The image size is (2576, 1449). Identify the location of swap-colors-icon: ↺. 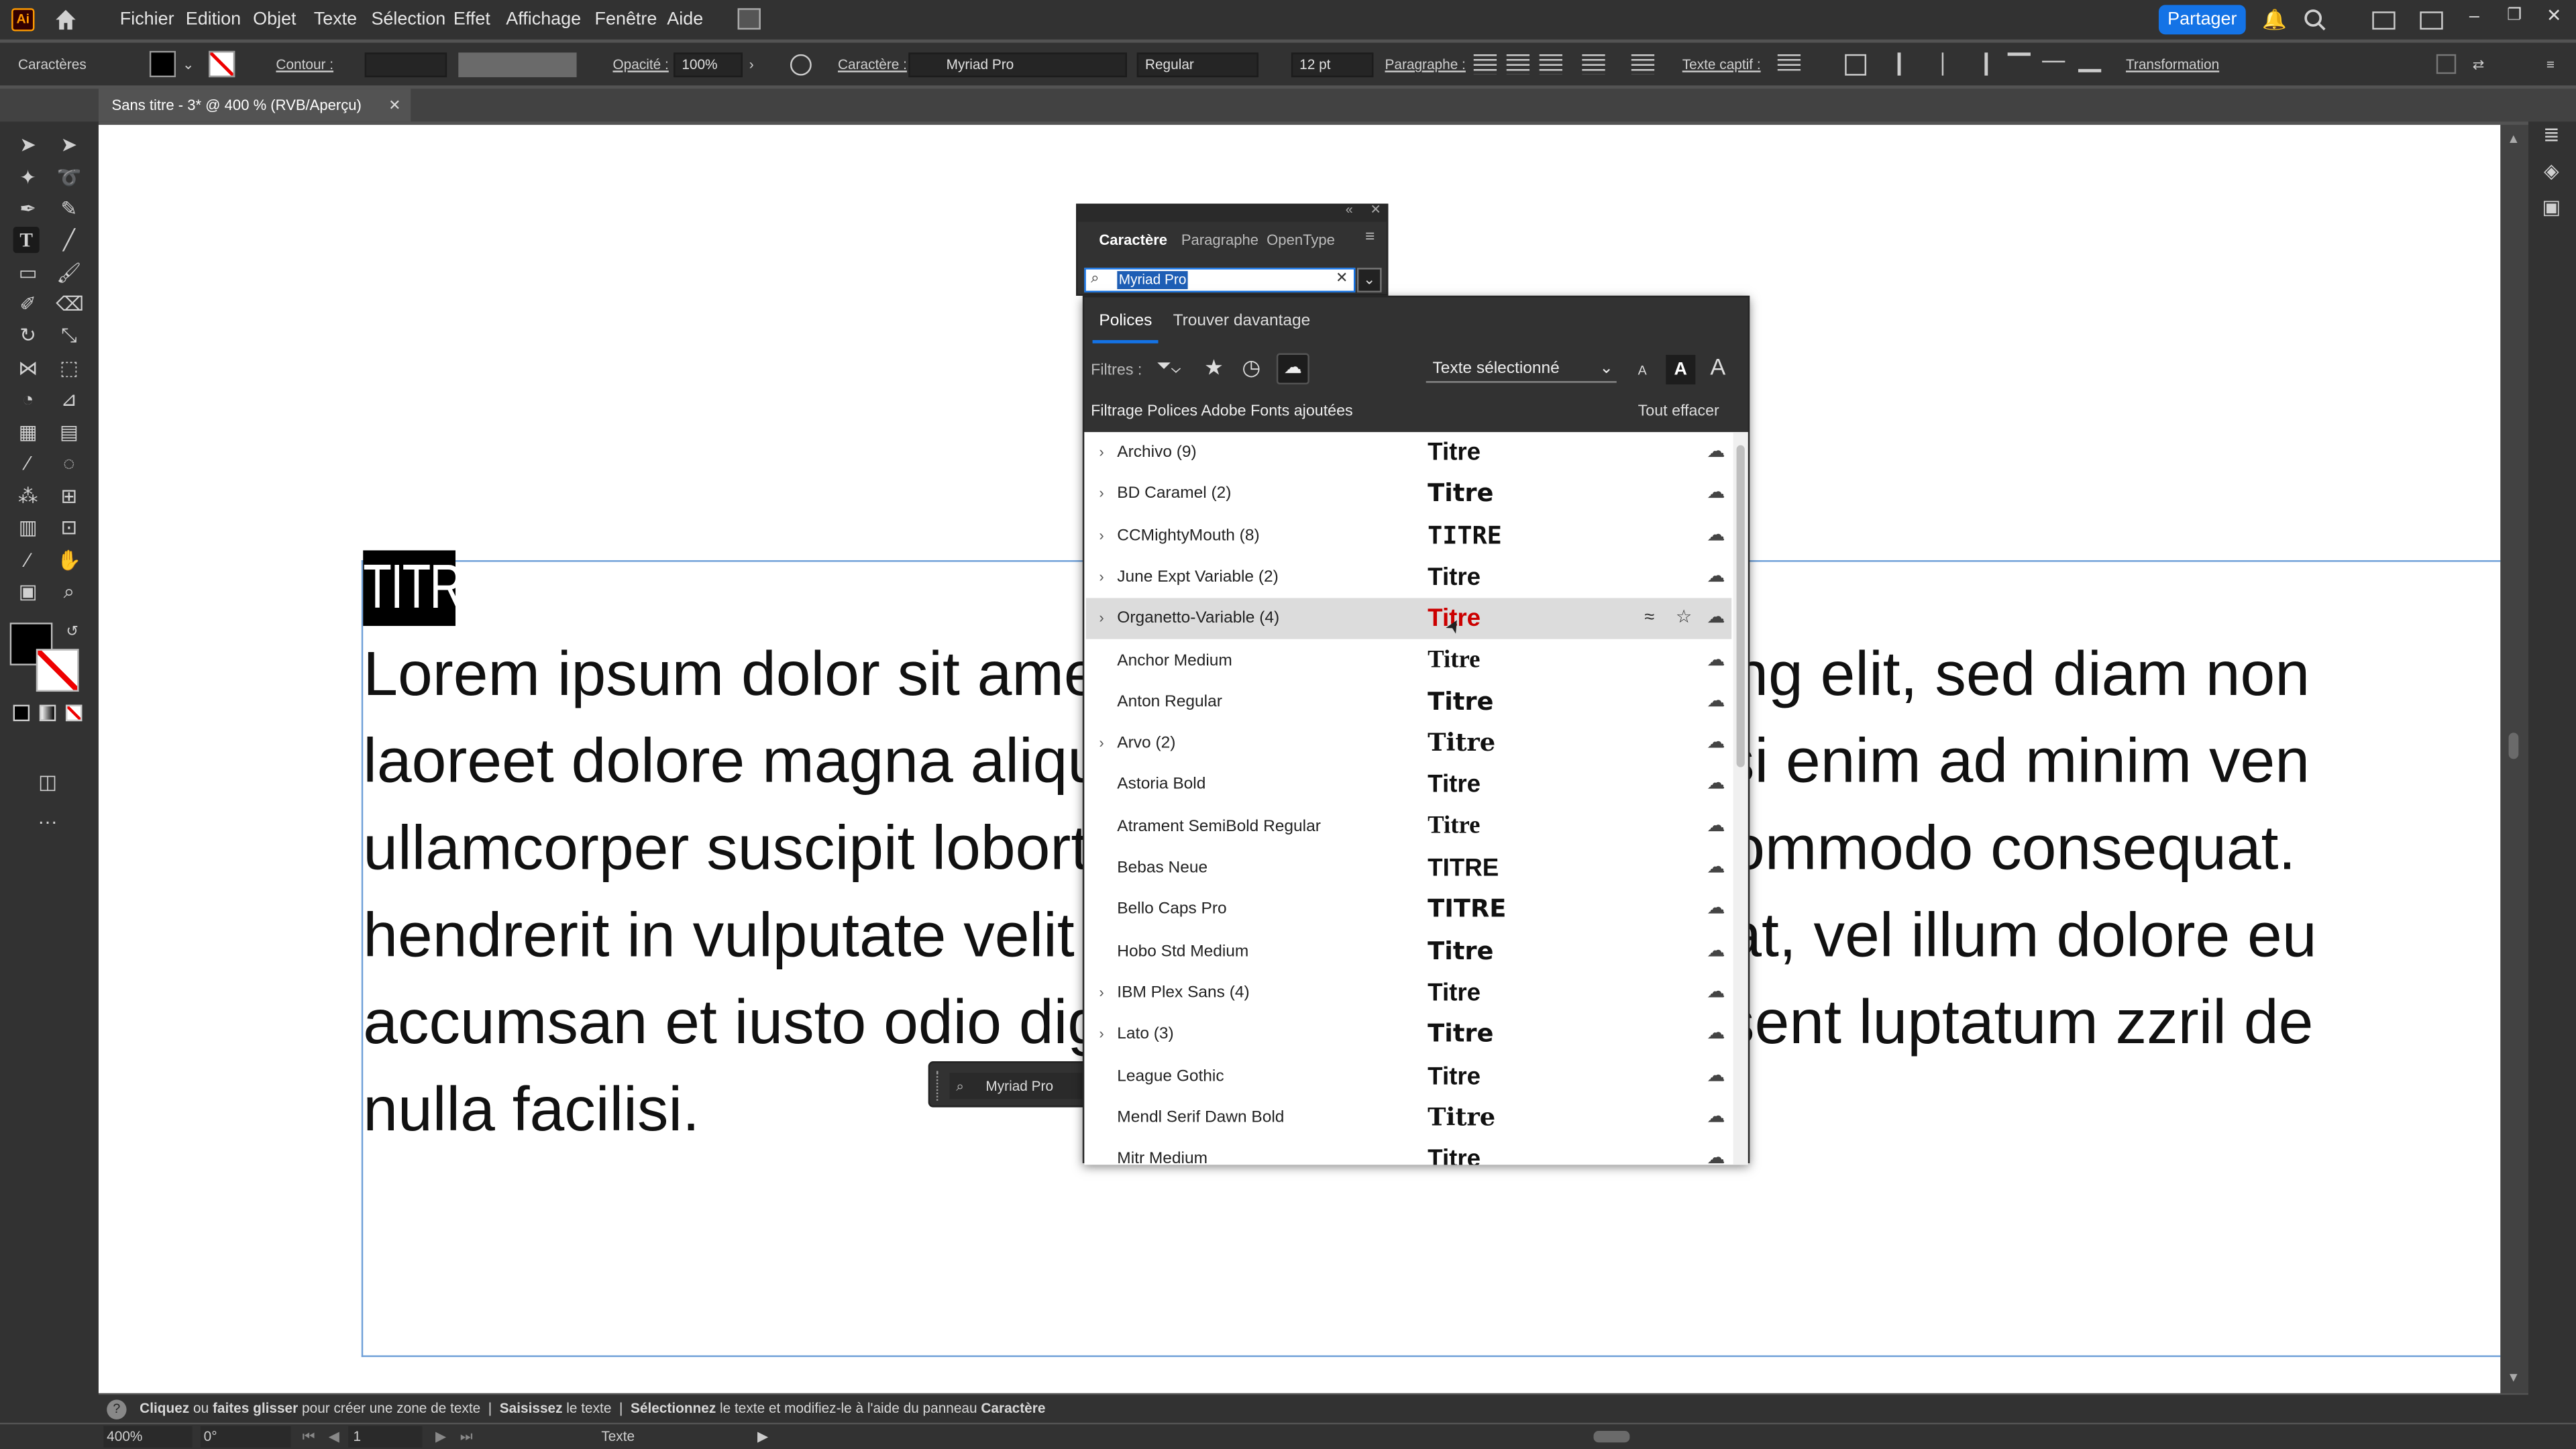
(72, 631).